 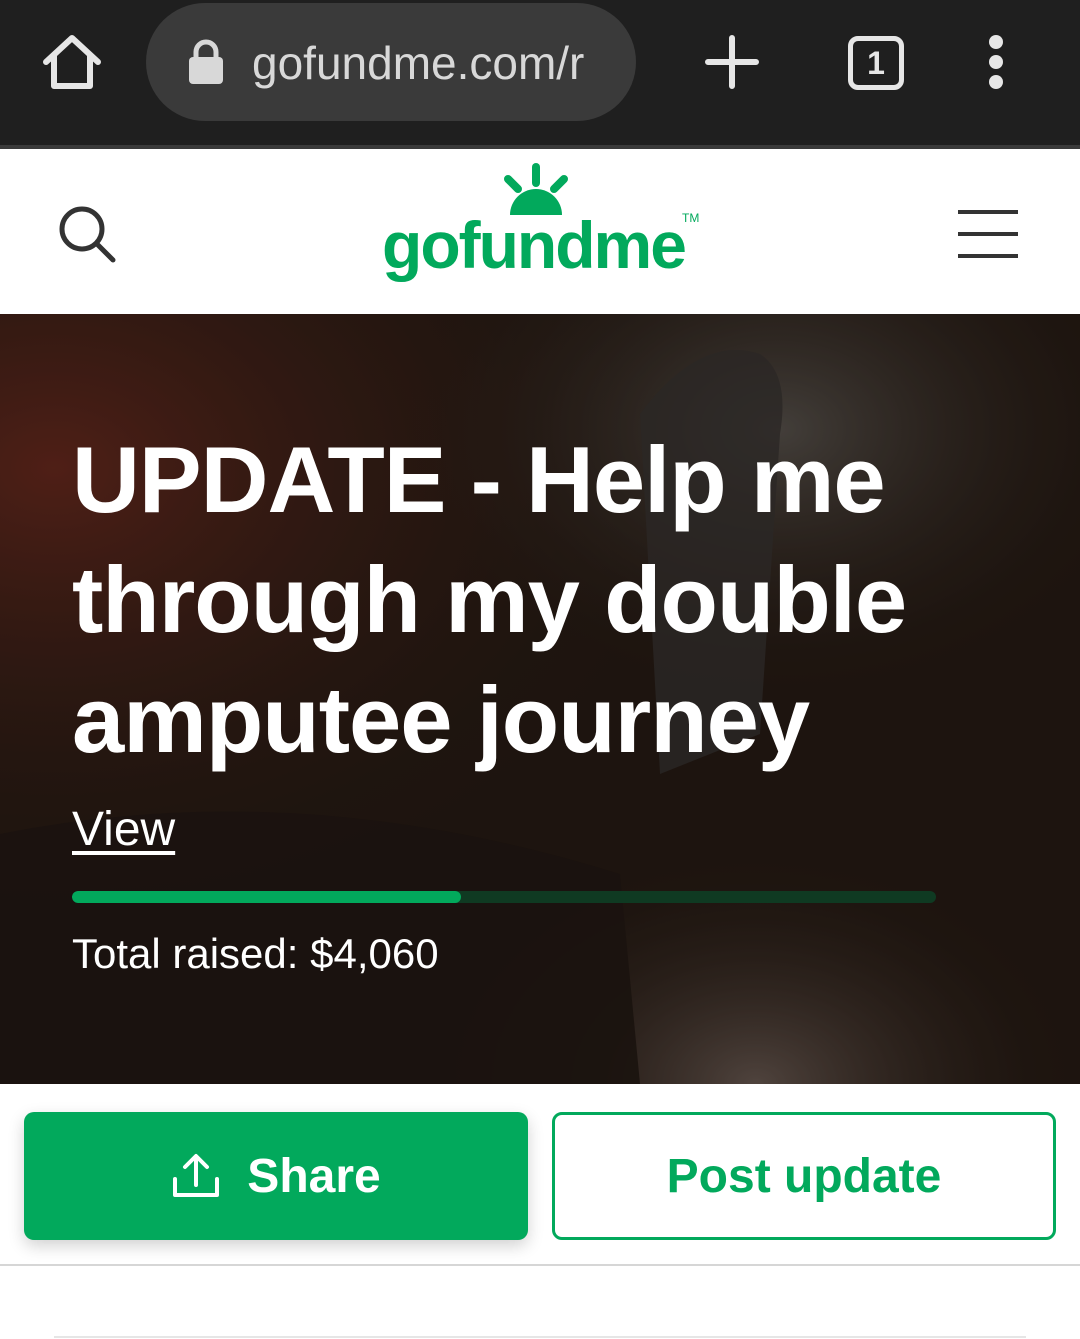 What do you see at coordinates (123, 829) in the screenshot?
I see `view-campaign-link: View` at bounding box center [123, 829].